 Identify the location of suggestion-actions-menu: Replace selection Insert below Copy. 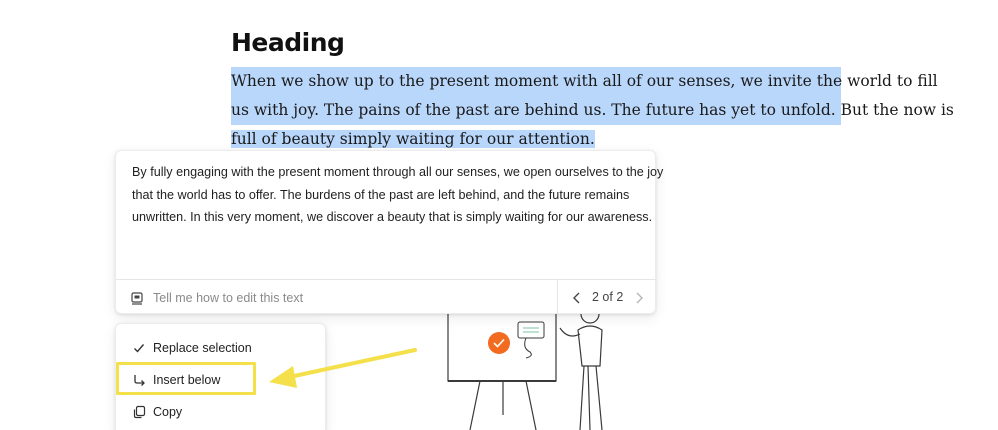
(220, 376).